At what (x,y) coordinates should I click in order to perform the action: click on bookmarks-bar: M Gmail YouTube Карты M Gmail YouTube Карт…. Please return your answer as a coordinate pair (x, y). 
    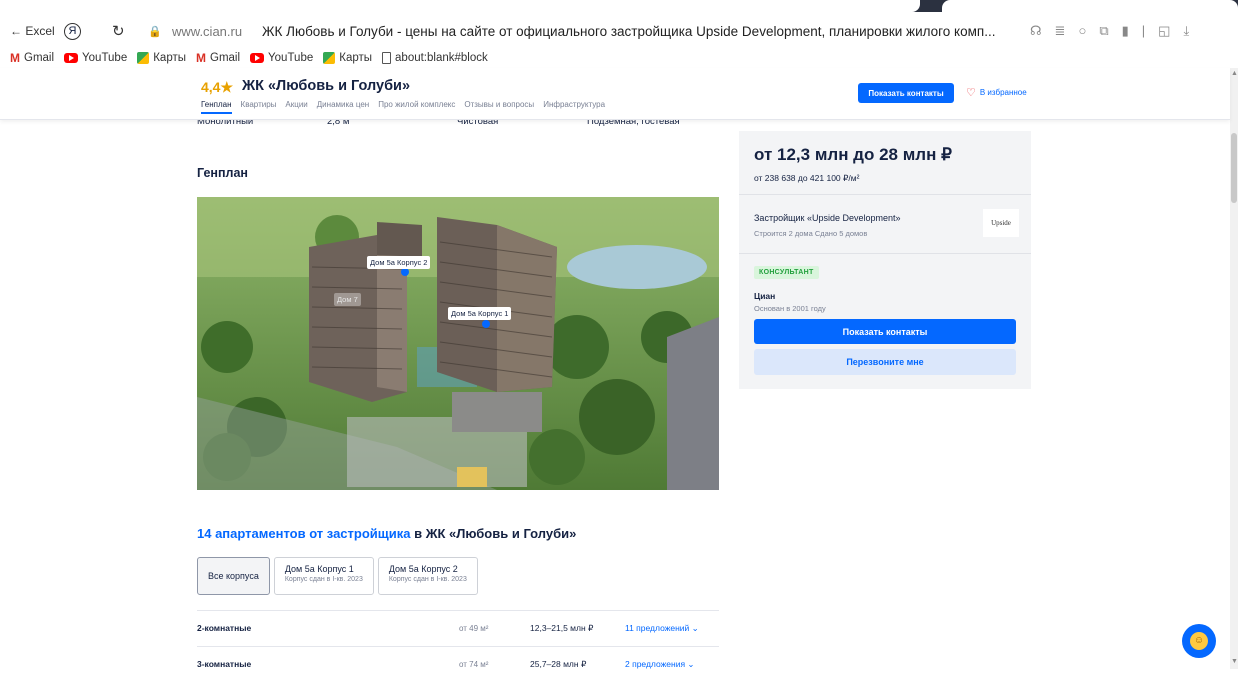
    Looking at the image, I should click on (619, 58).